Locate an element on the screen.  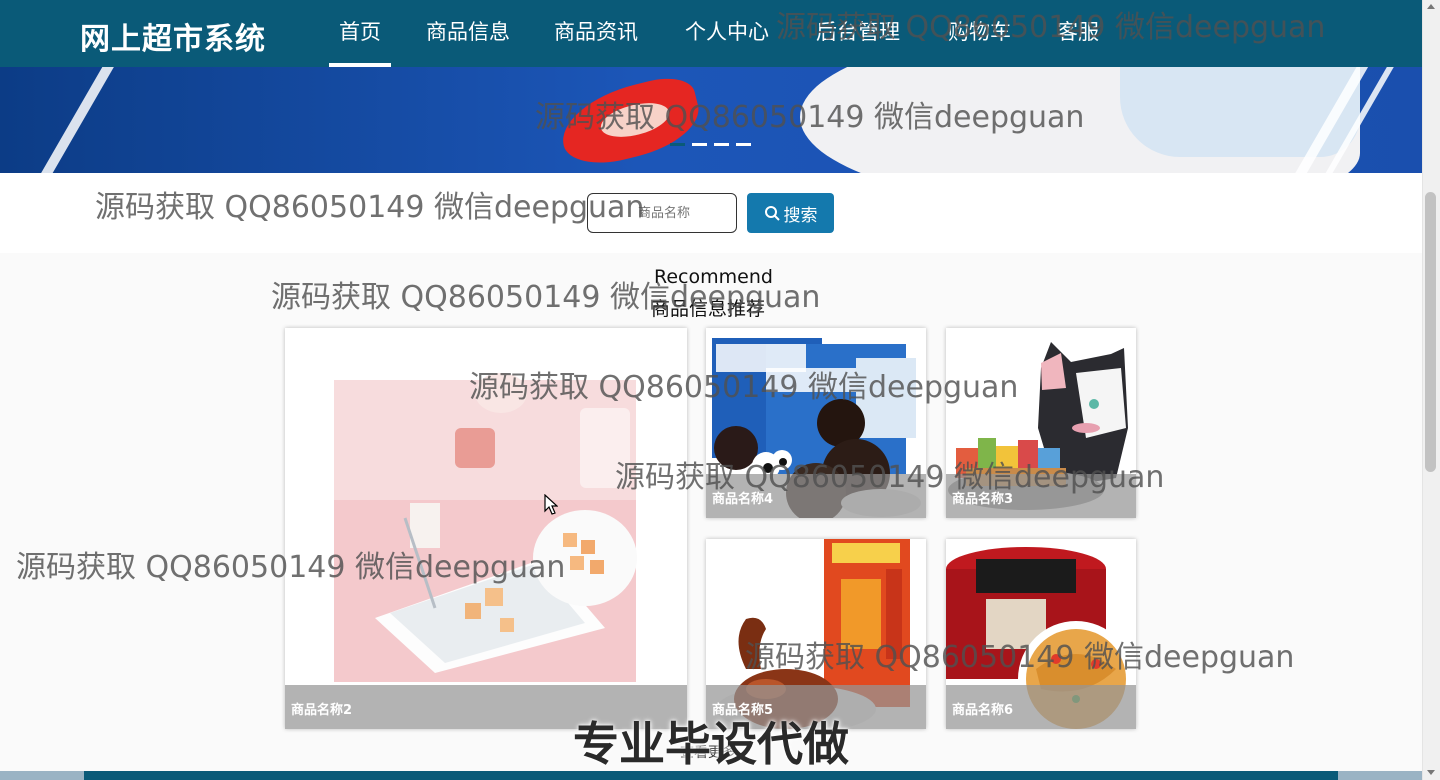
product-card: 商品名称2 is located at coordinates (486, 528).